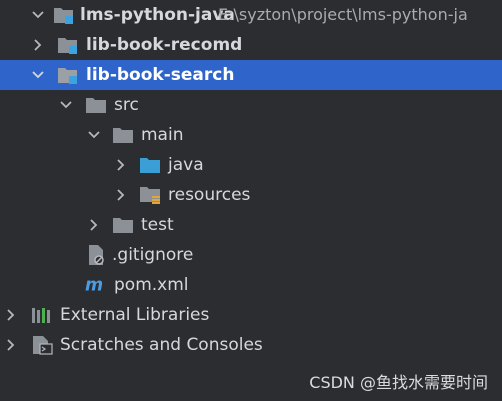  What do you see at coordinates (251, 75) in the screenshot?
I see `tree-row-lib-book-search: lib-book-search` at bounding box center [251, 75].